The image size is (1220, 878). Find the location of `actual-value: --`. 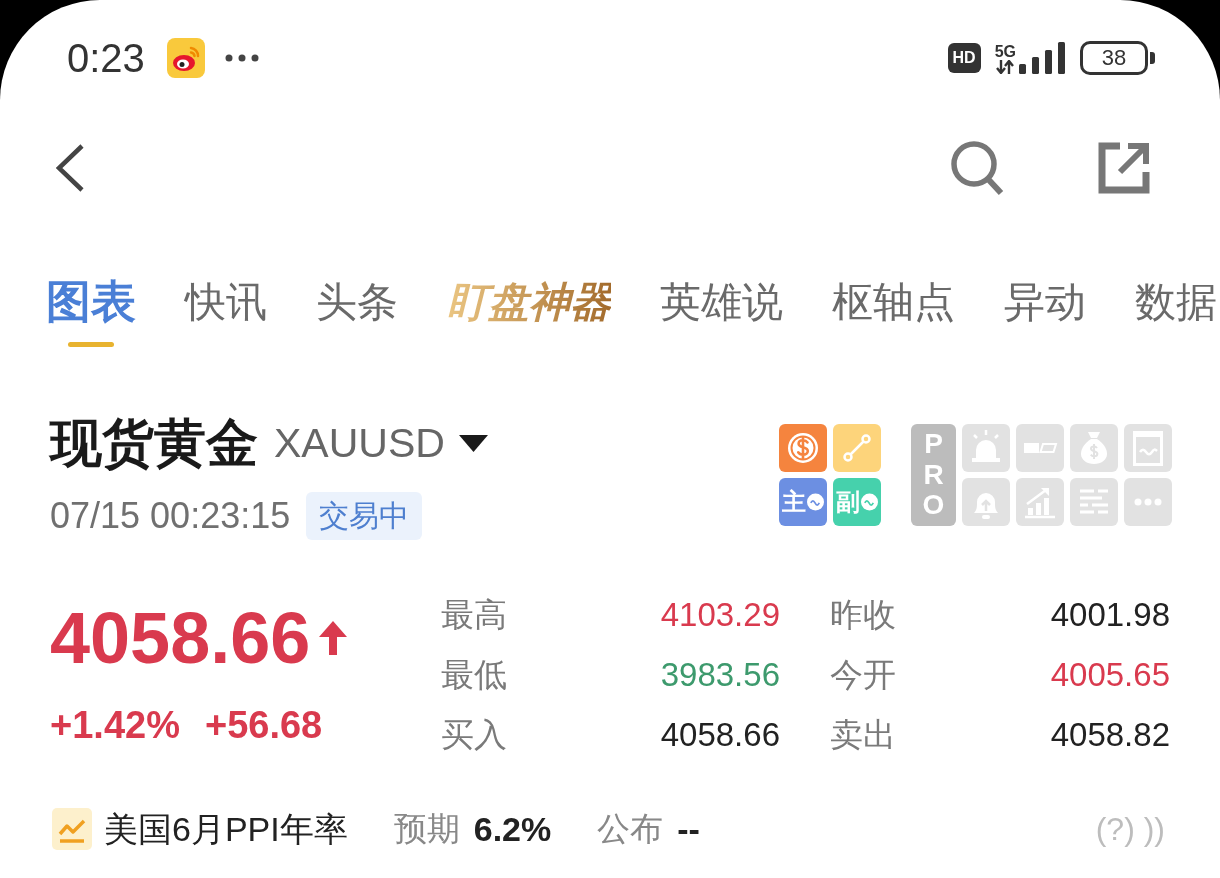

actual-value: -- is located at coordinates (688, 829).